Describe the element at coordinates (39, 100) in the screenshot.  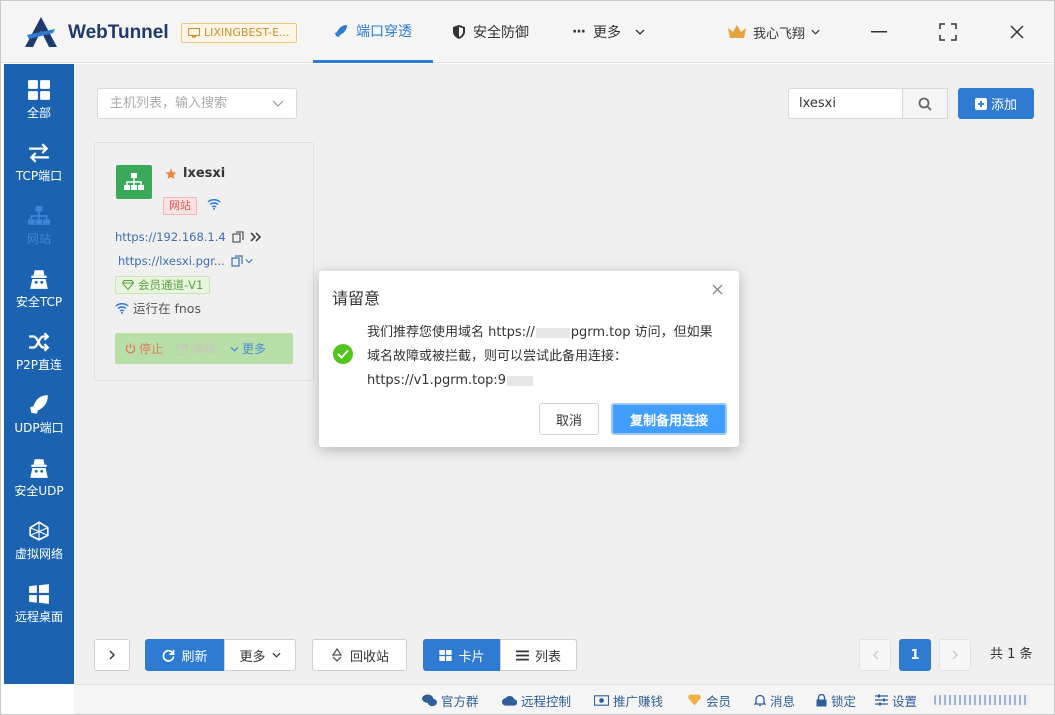
I see `sidebar-item-all: 全部` at that location.